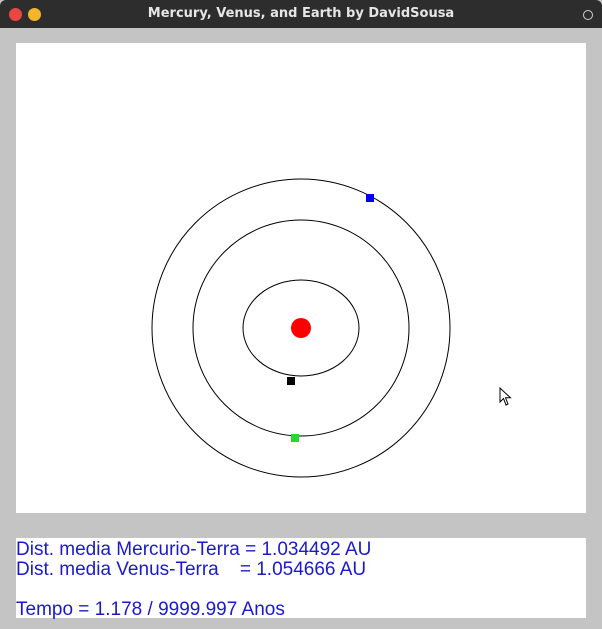  What do you see at coordinates (291, 381) in the screenshot?
I see `mercury-planet` at bounding box center [291, 381].